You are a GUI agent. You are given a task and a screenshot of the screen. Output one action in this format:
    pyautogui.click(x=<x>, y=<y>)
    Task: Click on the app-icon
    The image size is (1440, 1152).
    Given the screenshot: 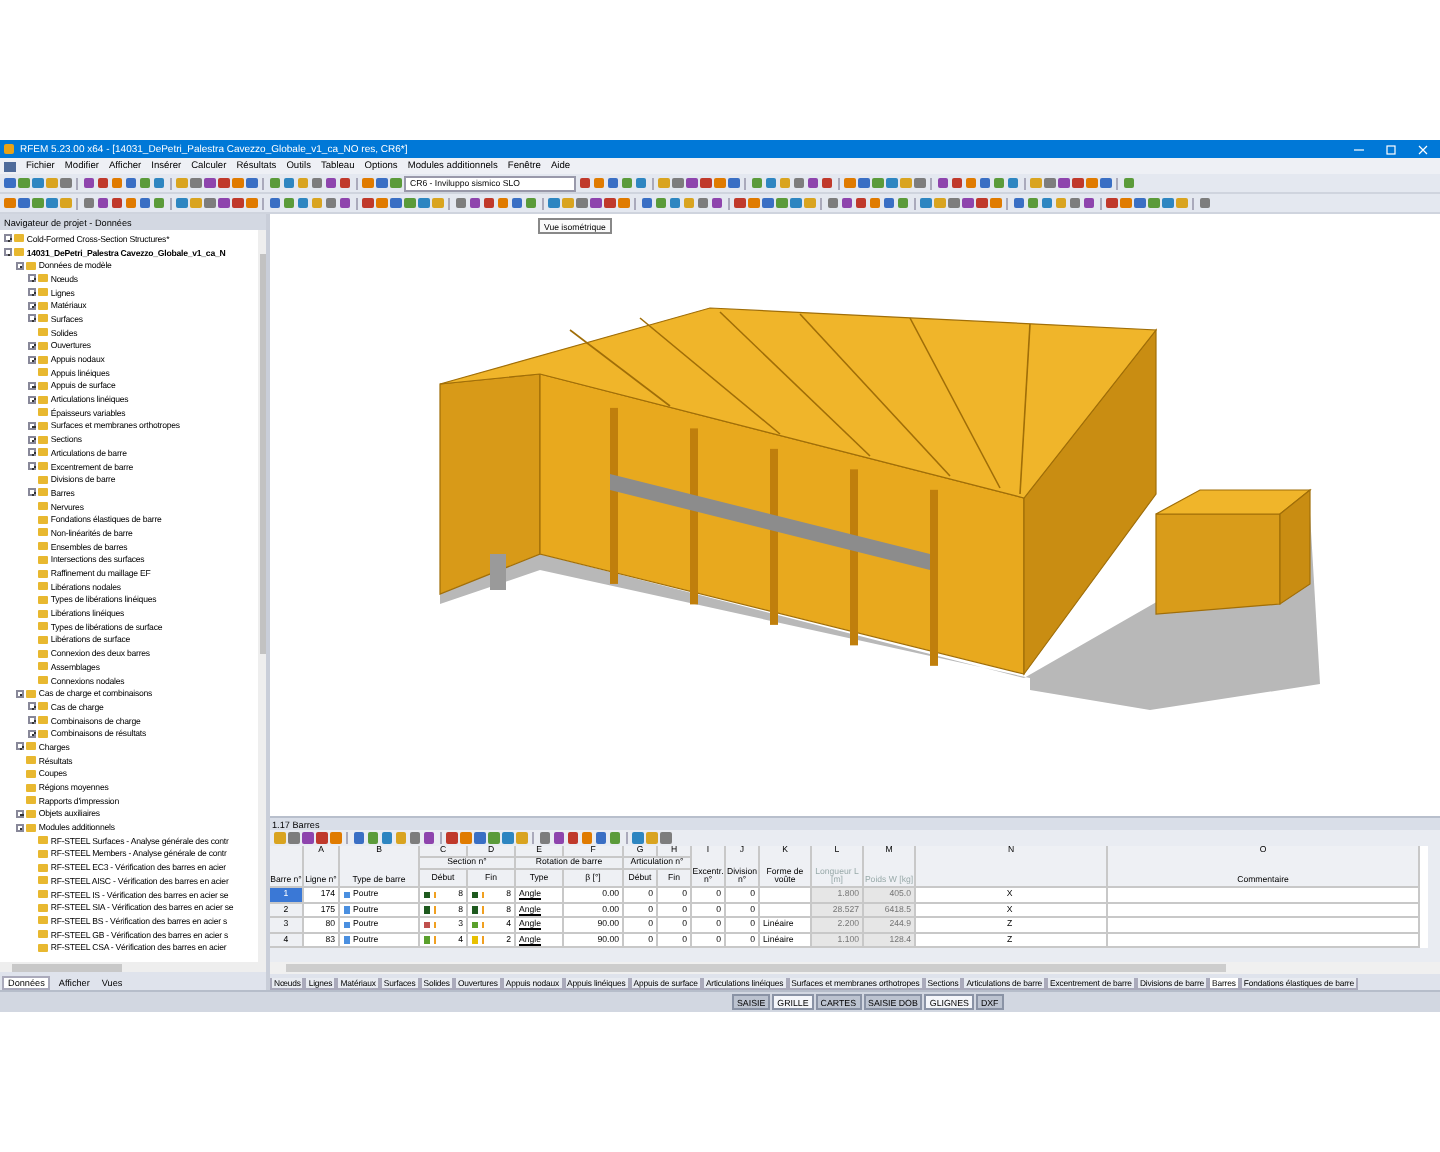 What is the action you would take?
    pyautogui.click(x=9, y=149)
    